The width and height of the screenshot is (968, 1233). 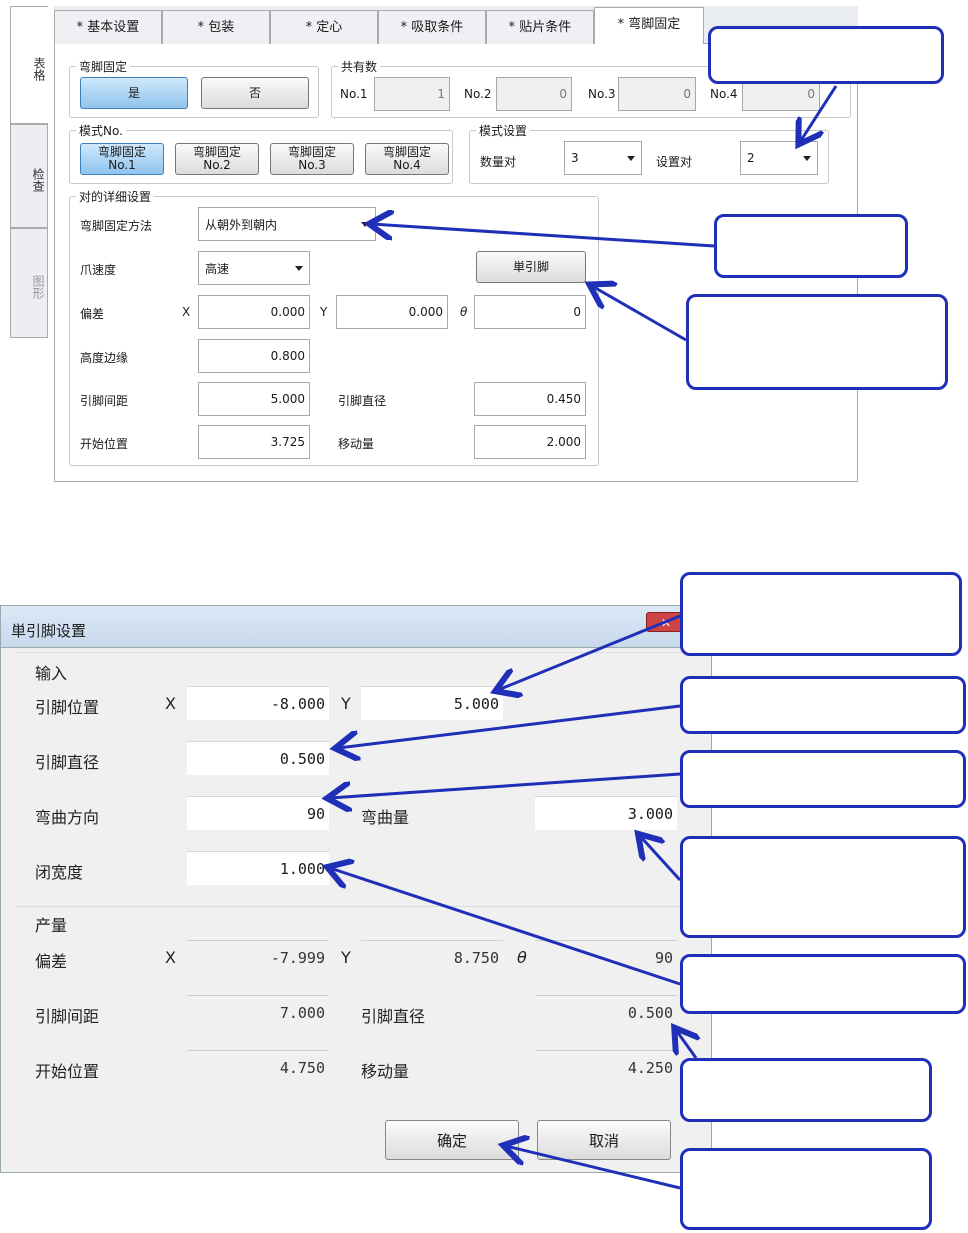 What do you see at coordinates (530, 399) in the screenshot?
I see `pin-diameter-field: 0.450` at bounding box center [530, 399].